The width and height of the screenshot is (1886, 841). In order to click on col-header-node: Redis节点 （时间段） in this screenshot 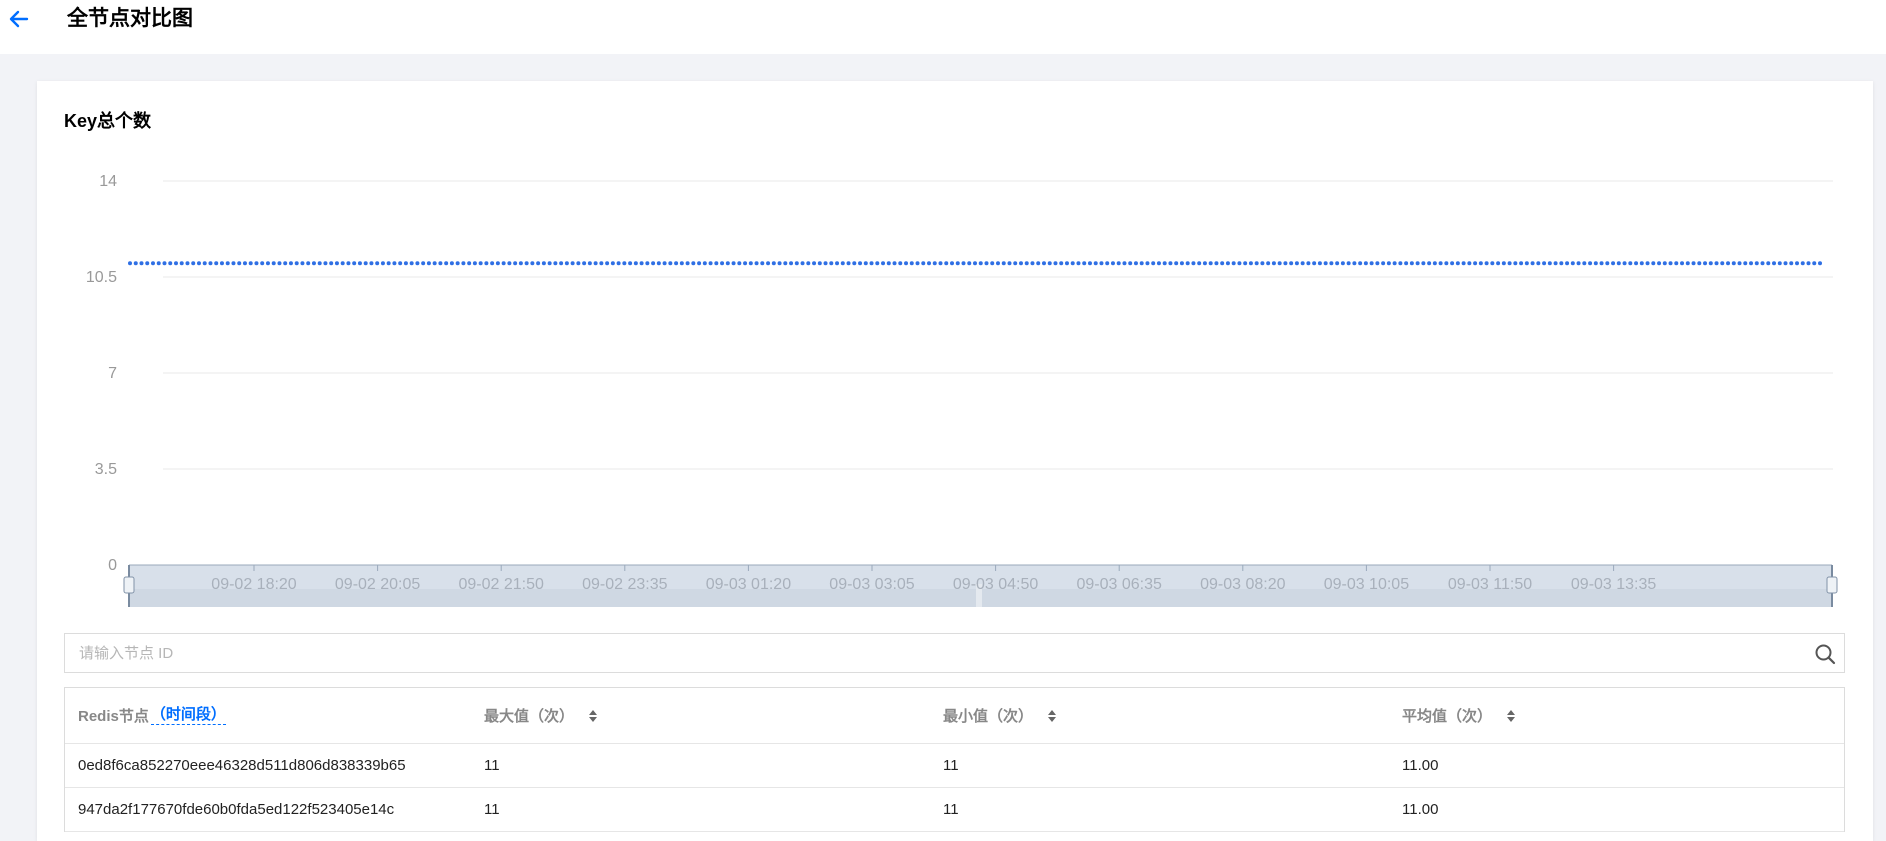, I will do `click(152, 715)`.